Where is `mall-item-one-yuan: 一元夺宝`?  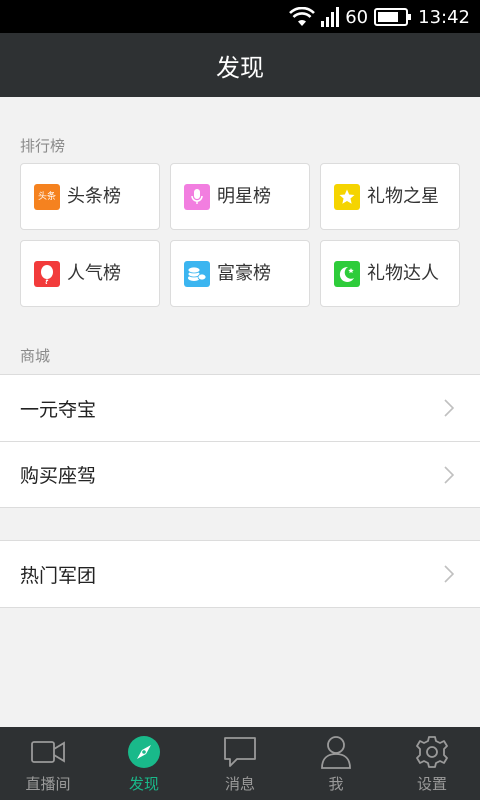
mall-item-one-yuan: 一元夺宝 is located at coordinates (240, 408).